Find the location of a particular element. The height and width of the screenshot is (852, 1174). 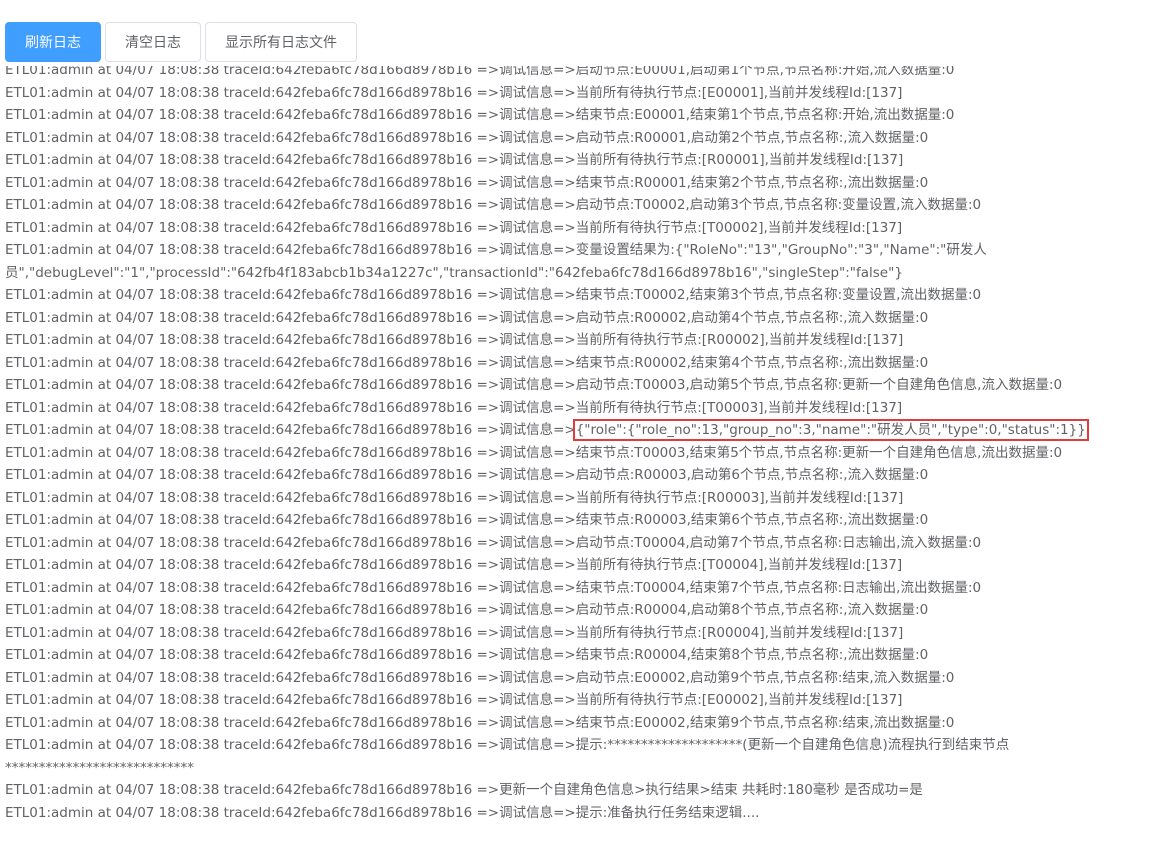

show-all-log-files-button: 显示所有日志文件 is located at coordinates (281, 42).